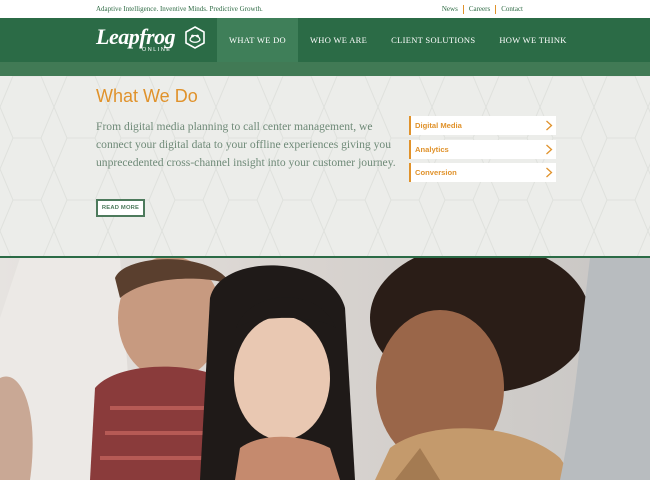 This screenshot has height=480, width=650. I want to click on nav-client-solutions: CLIENT SOLUTIONS, so click(433, 40).